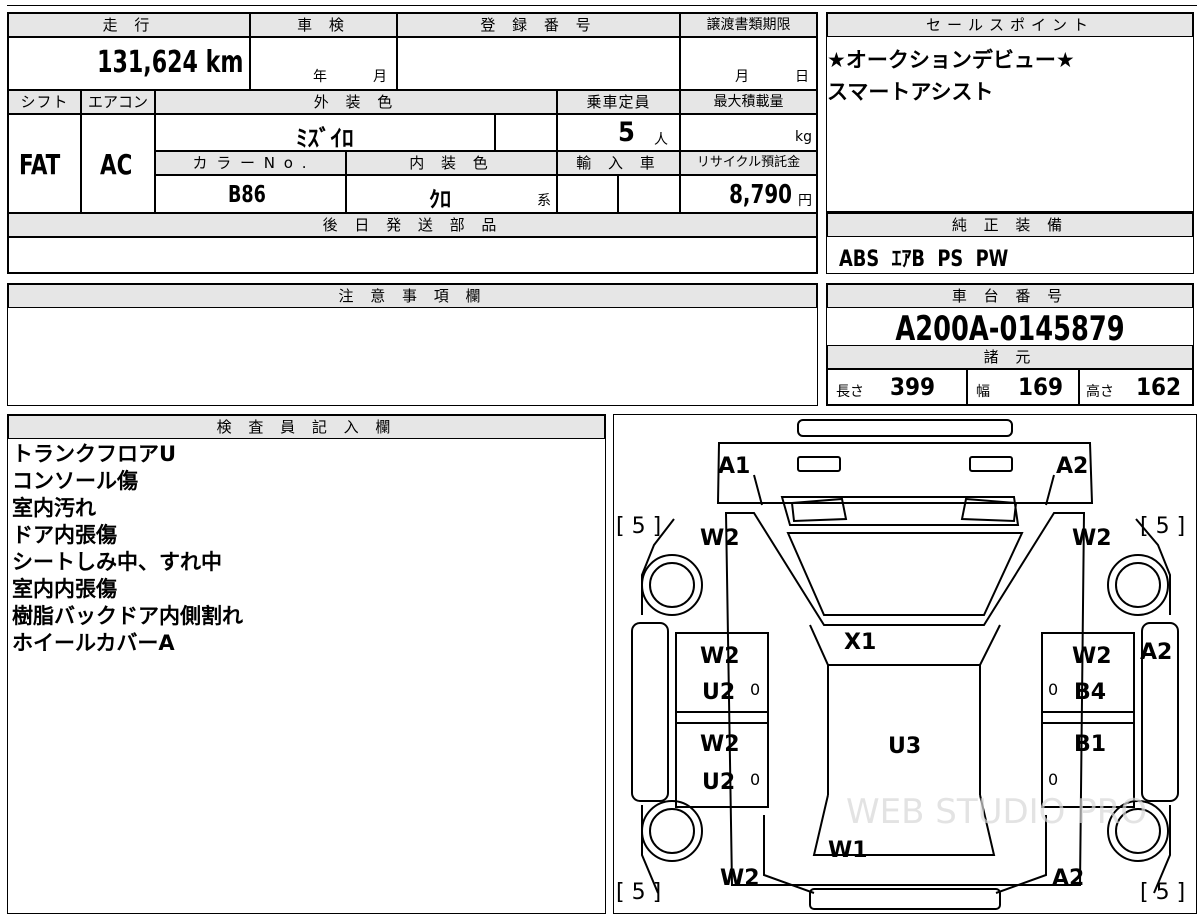  What do you see at coordinates (802, 77) in the screenshot?
I see `transfer-day-label: 日` at bounding box center [802, 77].